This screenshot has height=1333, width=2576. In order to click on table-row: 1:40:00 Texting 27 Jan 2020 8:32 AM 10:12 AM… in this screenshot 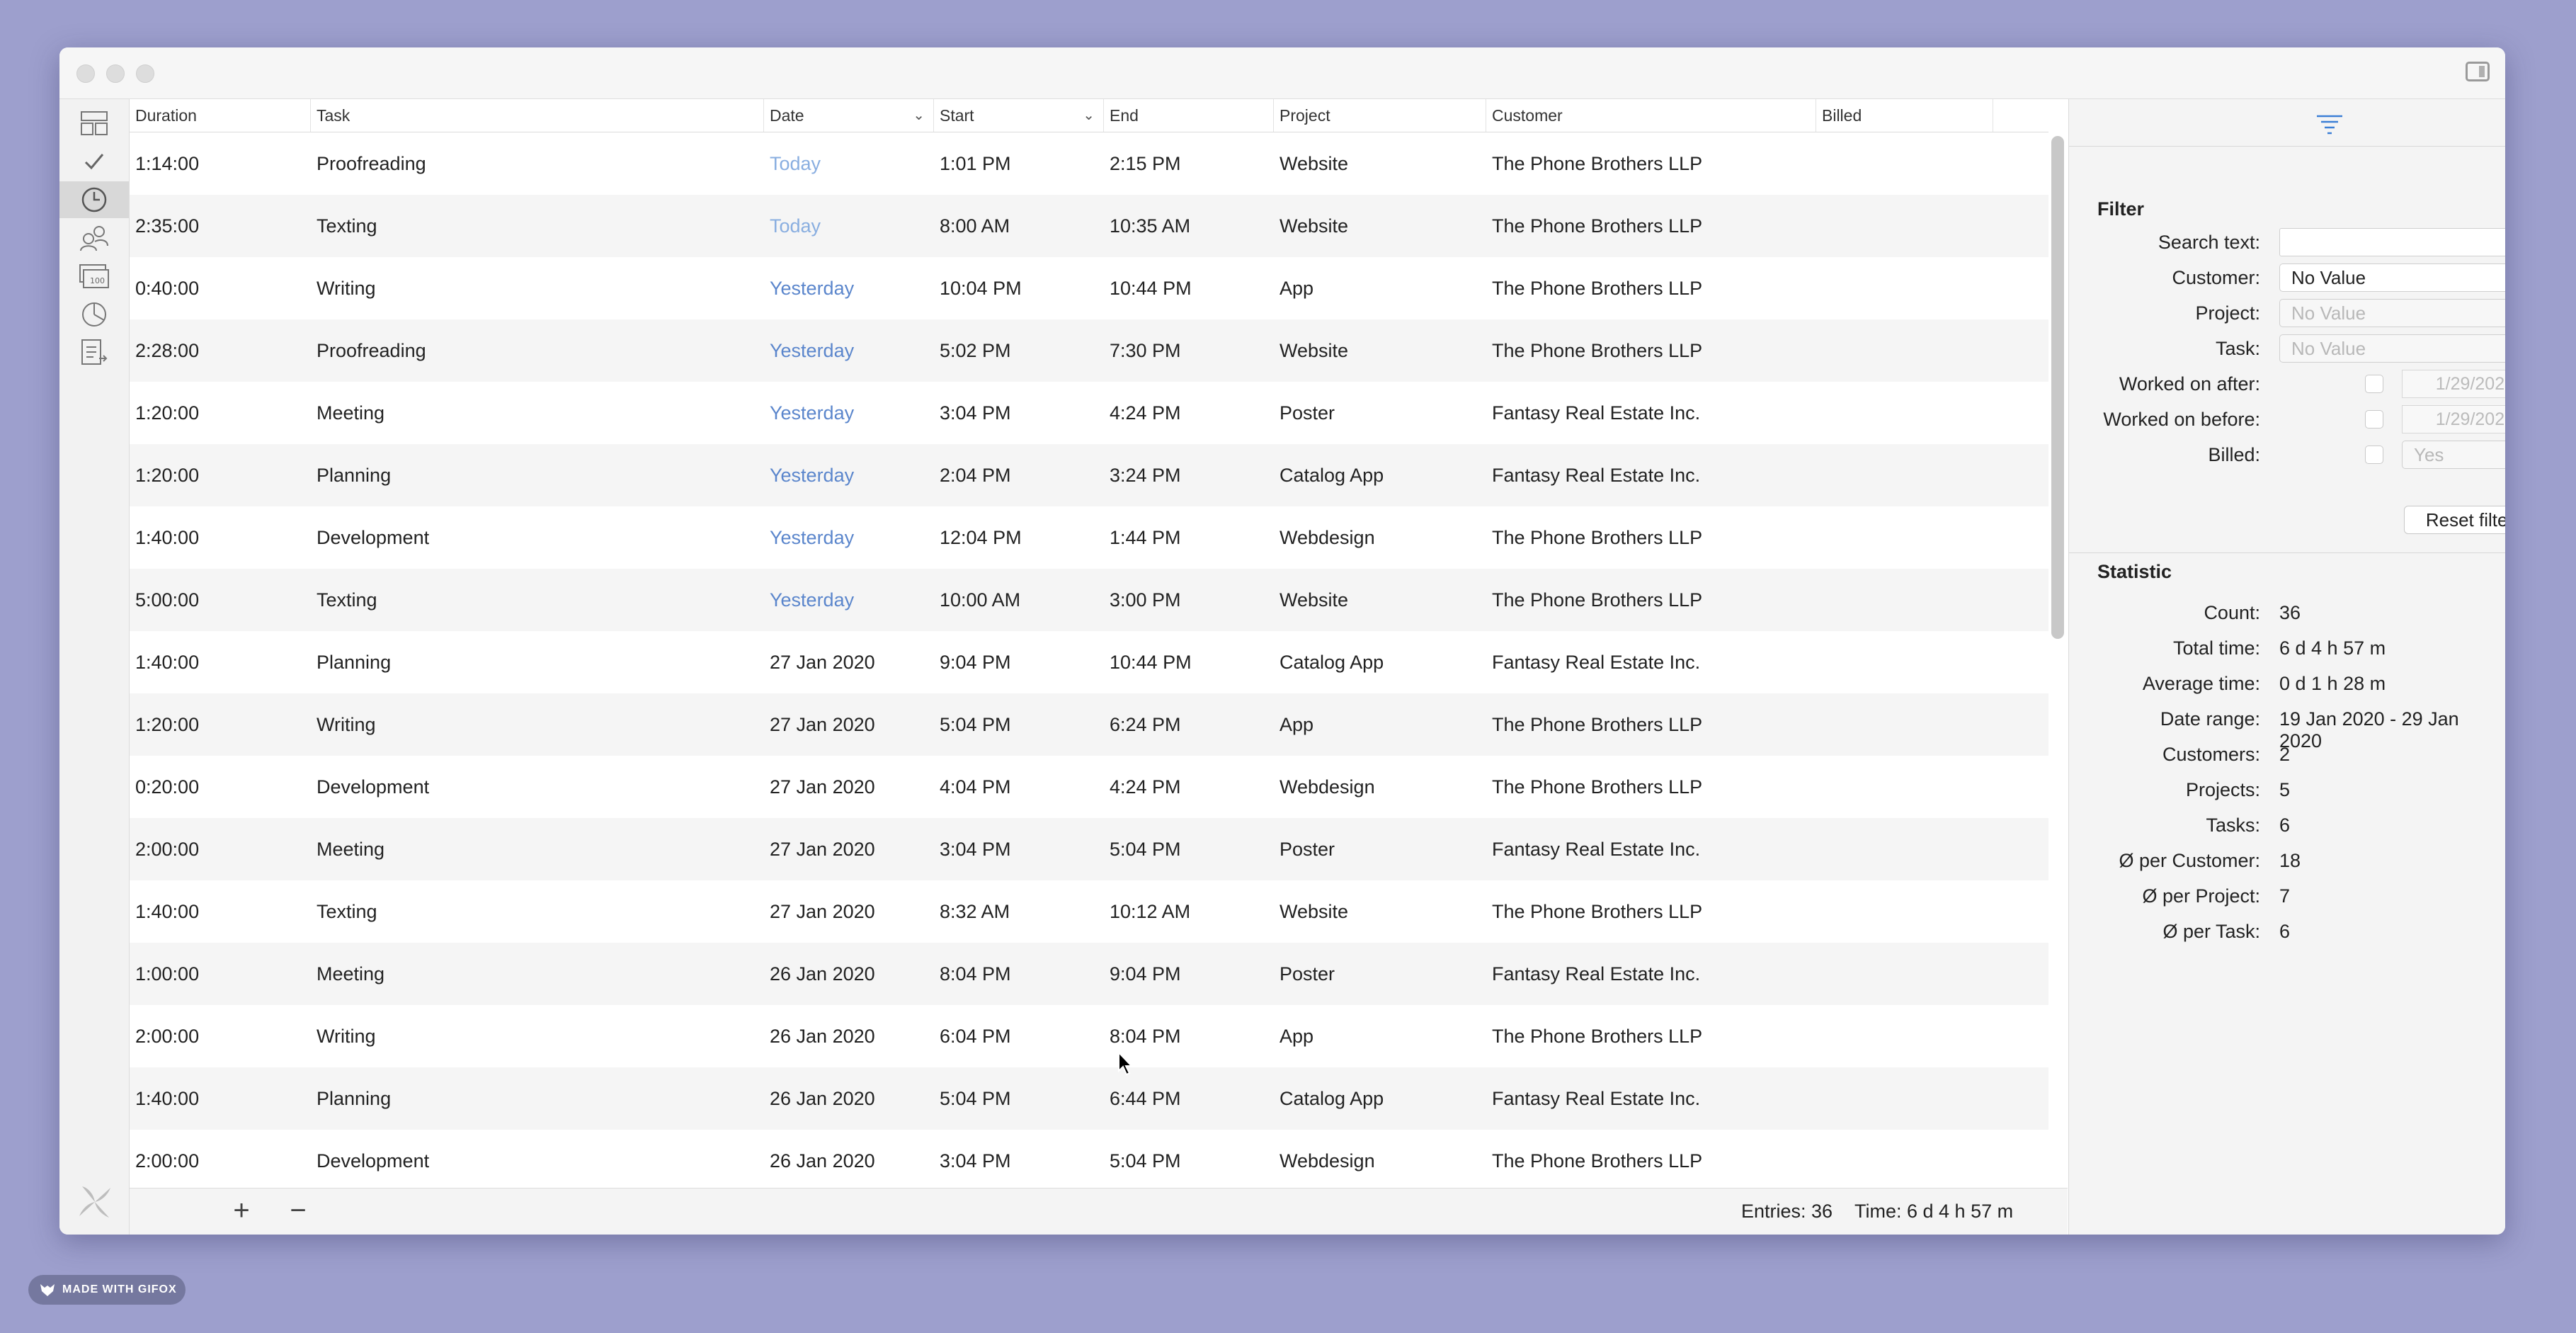, I will do `click(1089, 911)`.